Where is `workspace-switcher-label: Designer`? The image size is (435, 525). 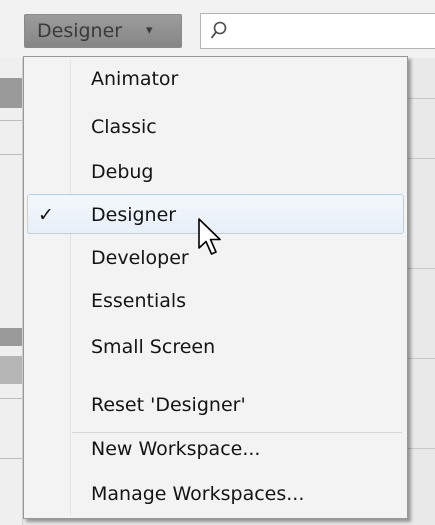
workspace-switcher-label: Designer is located at coordinates (80, 31).